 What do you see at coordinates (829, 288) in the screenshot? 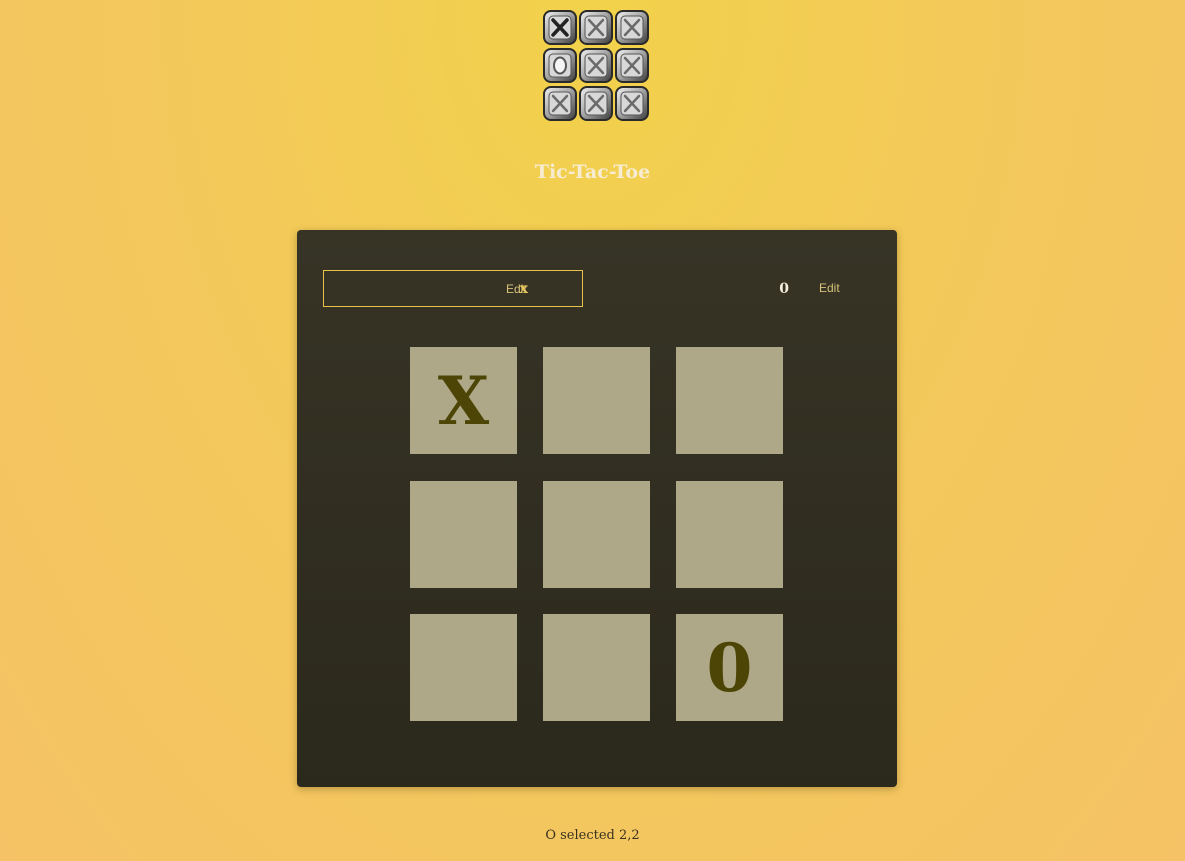
I see `edit-player-o-button: Edit` at bounding box center [829, 288].